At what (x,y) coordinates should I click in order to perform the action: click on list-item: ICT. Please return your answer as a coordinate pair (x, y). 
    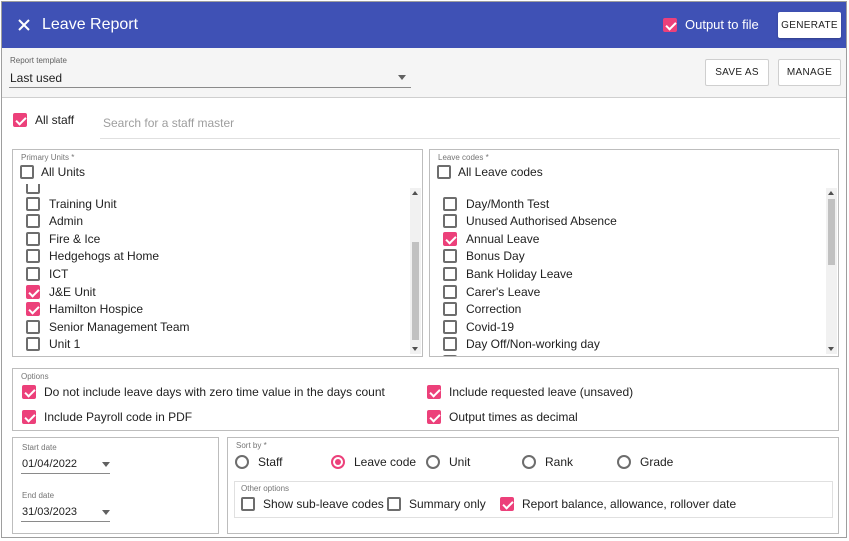
    Looking at the image, I should click on (47, 273).